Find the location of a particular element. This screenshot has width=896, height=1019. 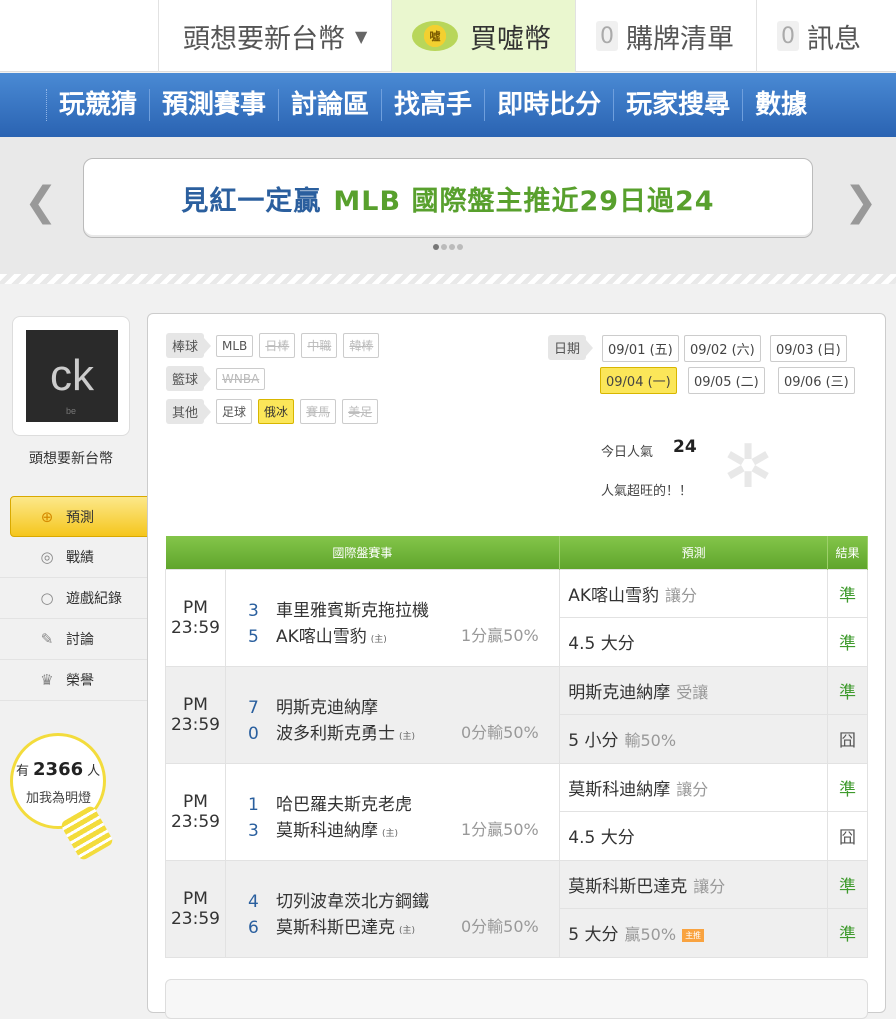

fans-number: 2366 is located at coordinates (58, 769).